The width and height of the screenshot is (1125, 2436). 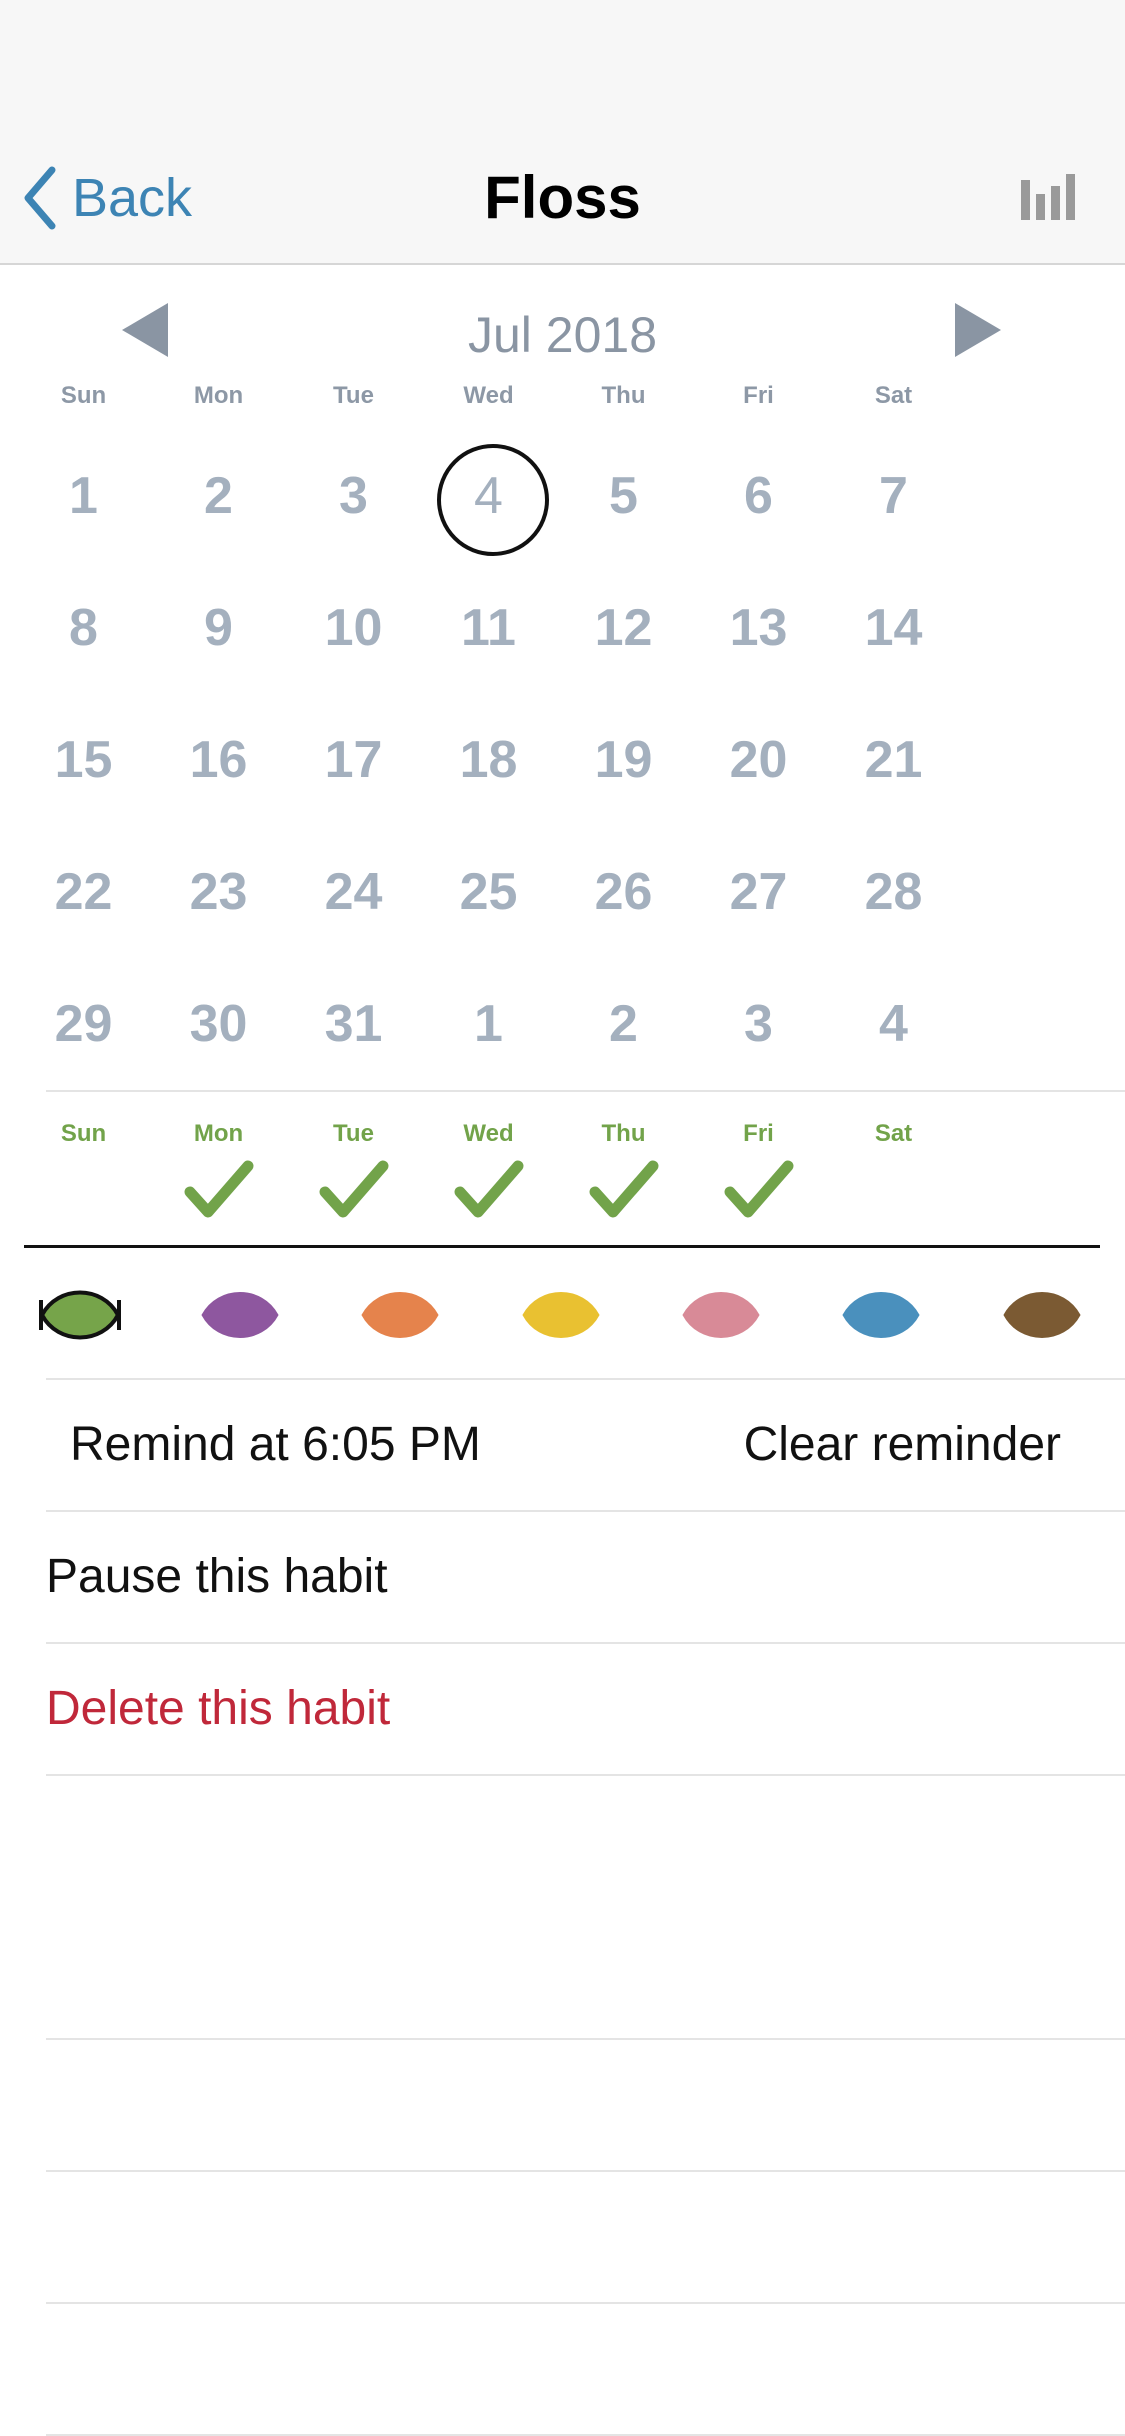 I want to click on calendar-day-number: 5, so click(x=623, y=496).